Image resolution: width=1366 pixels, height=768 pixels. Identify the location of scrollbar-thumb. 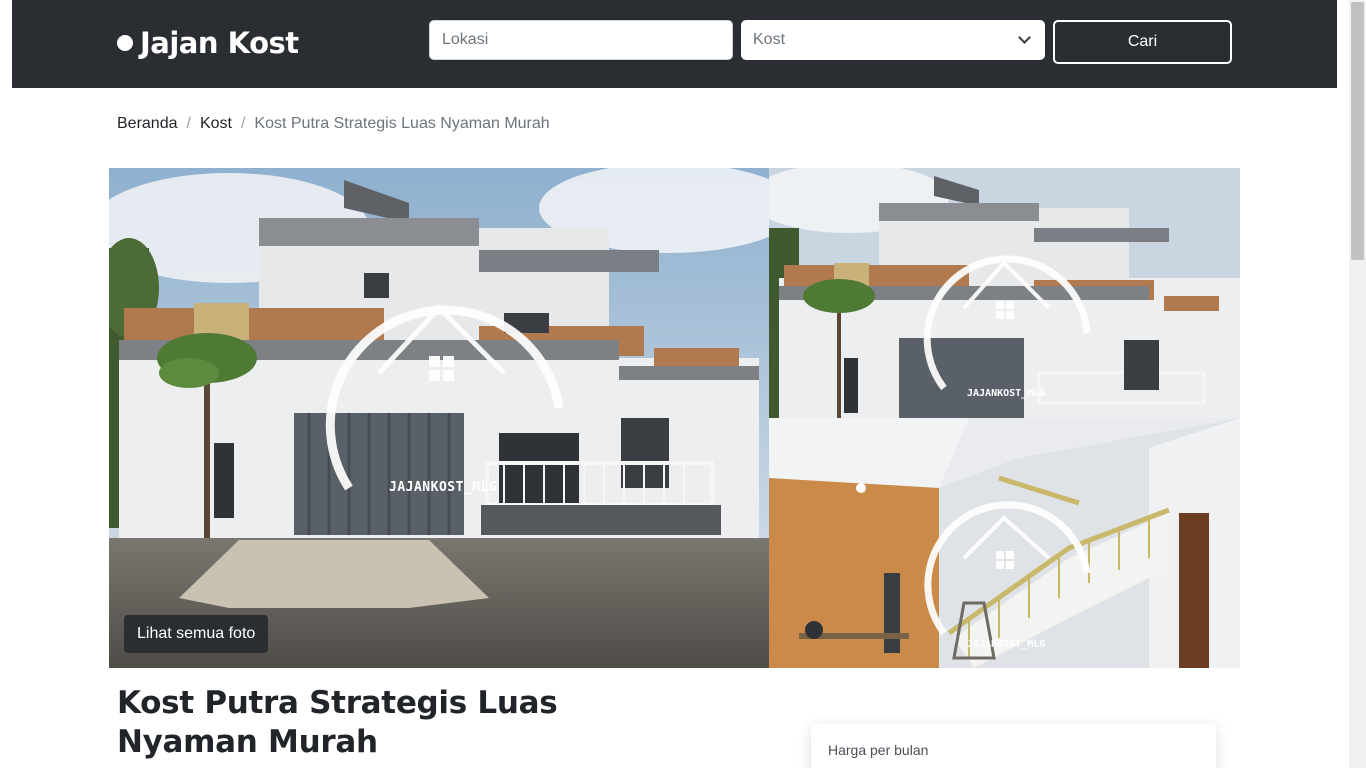
(1357, 131).